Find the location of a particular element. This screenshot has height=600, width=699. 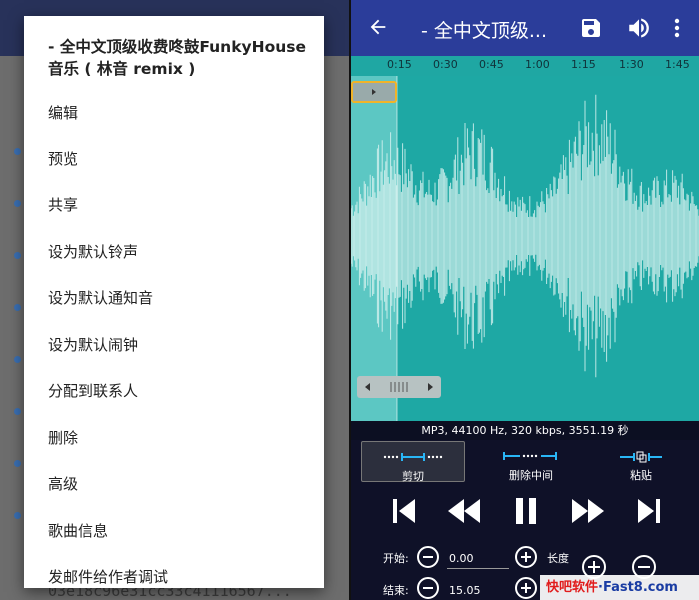

save-icon is located at coordinates (591, 30).